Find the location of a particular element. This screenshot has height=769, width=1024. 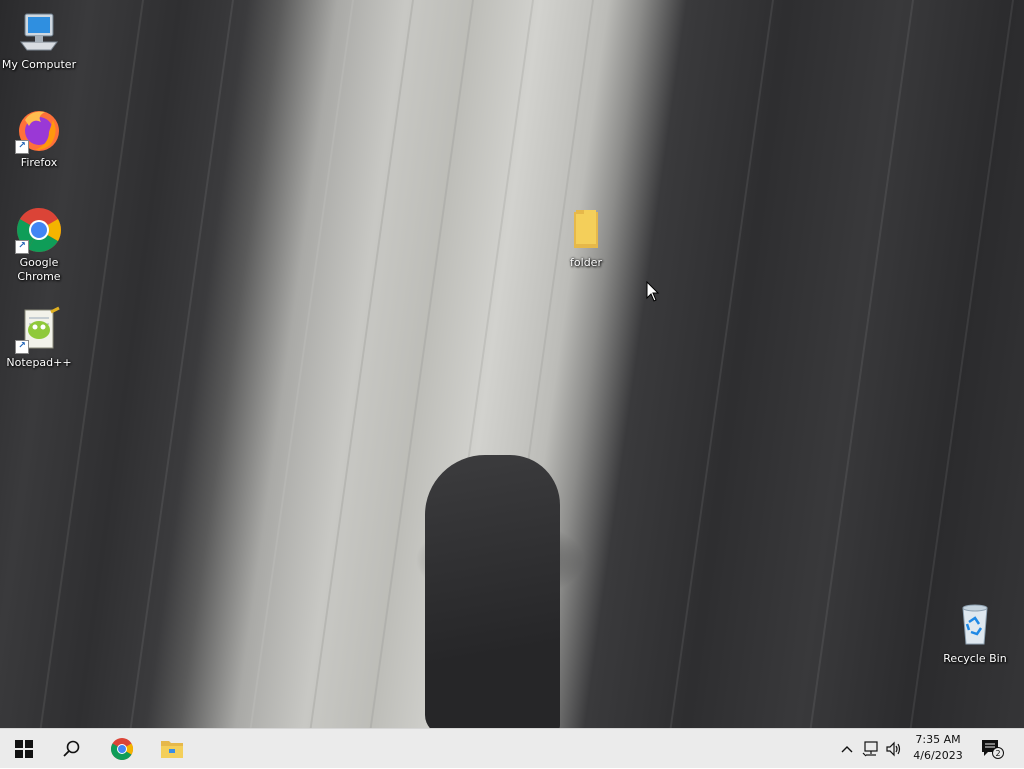

file-explorer-icon is located at coordinates (172, 749).